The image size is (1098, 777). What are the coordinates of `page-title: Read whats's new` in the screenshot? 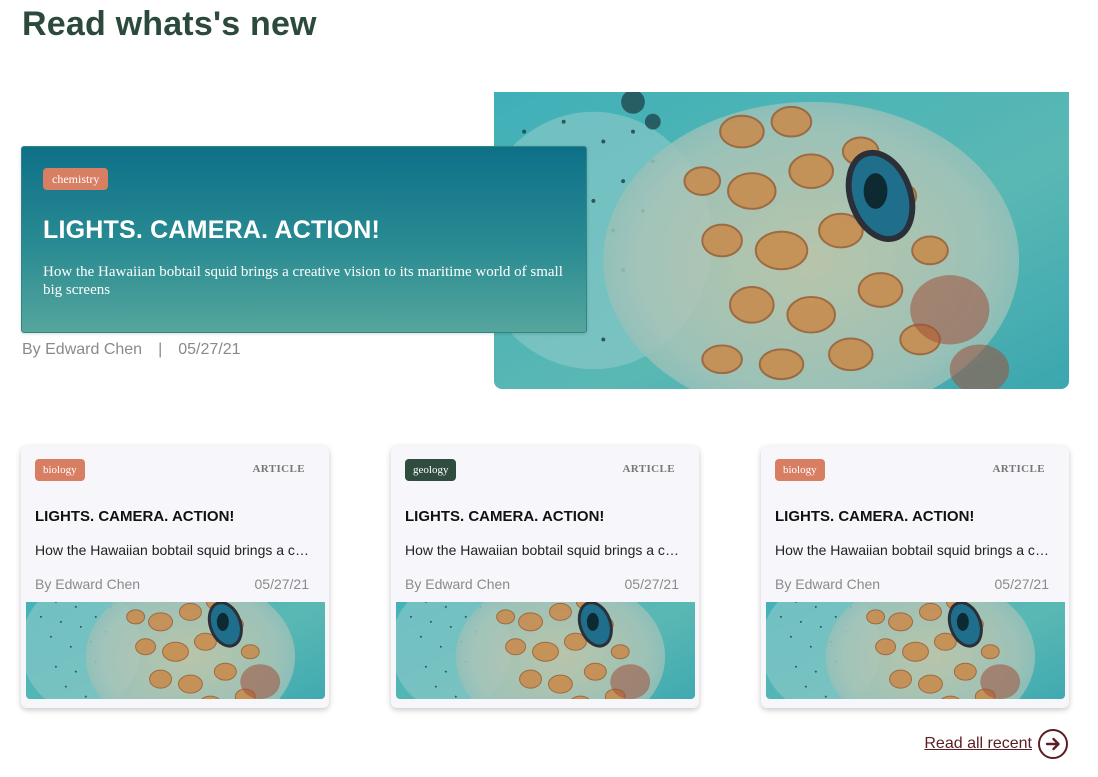 It's located at (169, 24).